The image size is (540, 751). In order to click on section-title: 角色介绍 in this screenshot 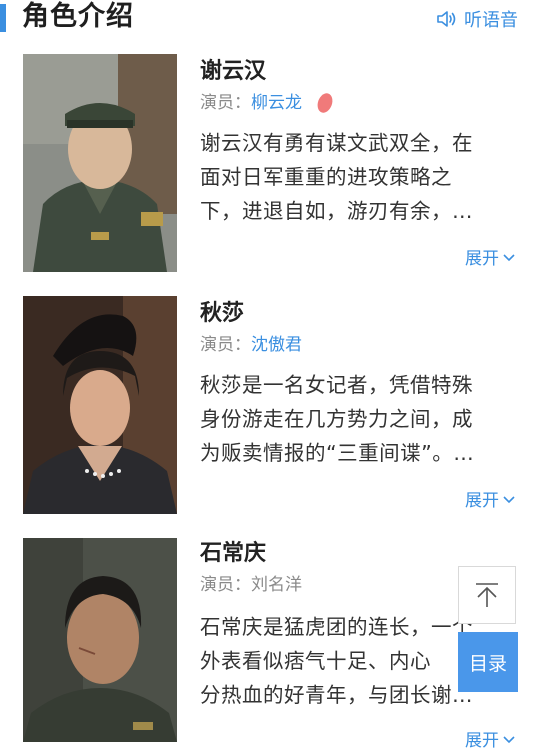, I will do `click(78, 16)`.